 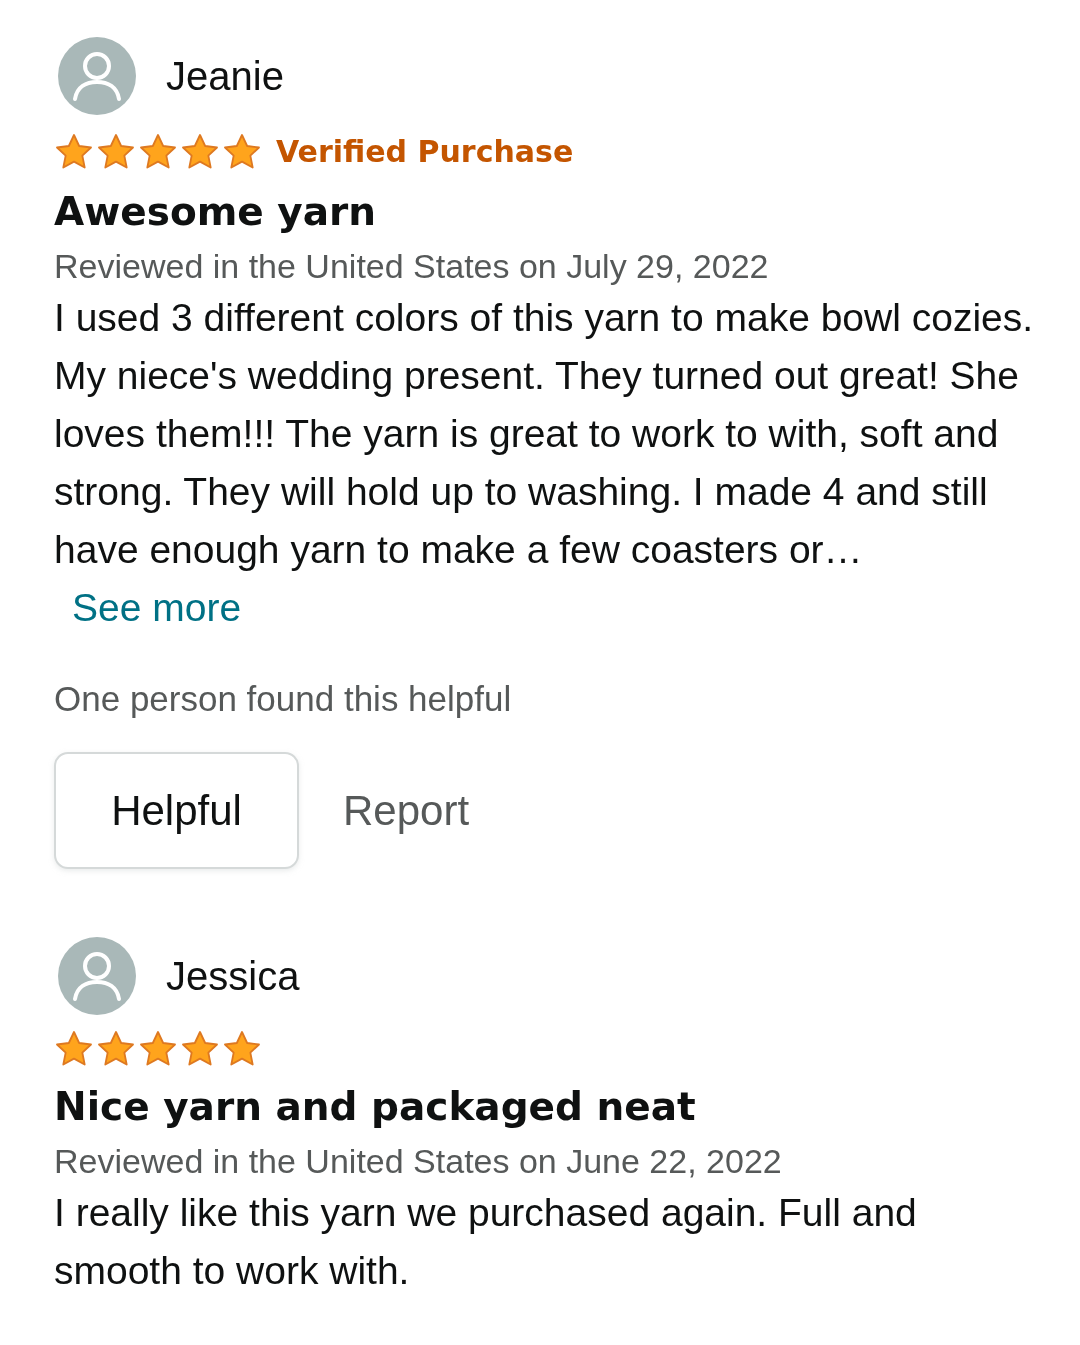 What do you see at coordinates (375, 1106) in the screenshot?
I see `review-title: Nice yarn and packaged neat` at bounding box center [375, 1106].